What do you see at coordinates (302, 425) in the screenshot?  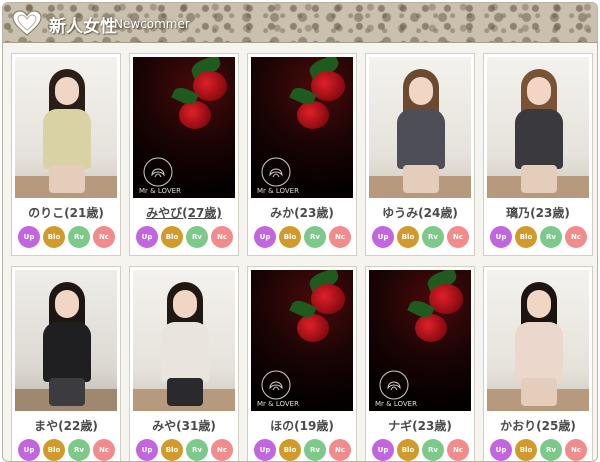 I see `profile-name: ほの(19歳)` at bounding box center [302, 425].